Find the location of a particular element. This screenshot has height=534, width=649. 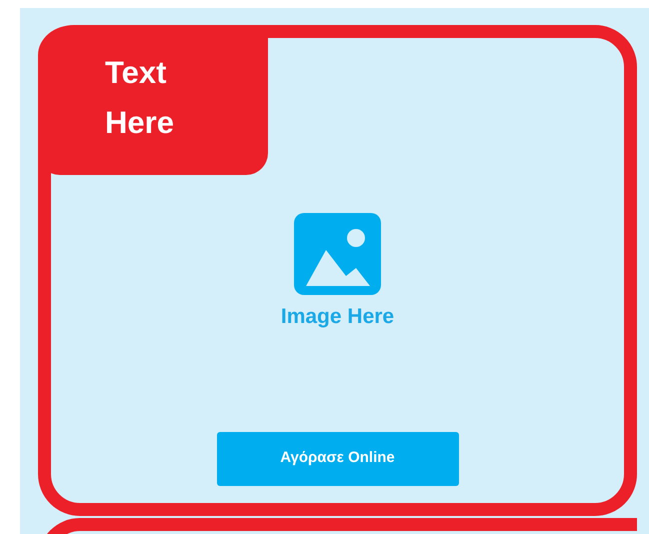

image-caption: Image Here is located at coordinates (337, 317).